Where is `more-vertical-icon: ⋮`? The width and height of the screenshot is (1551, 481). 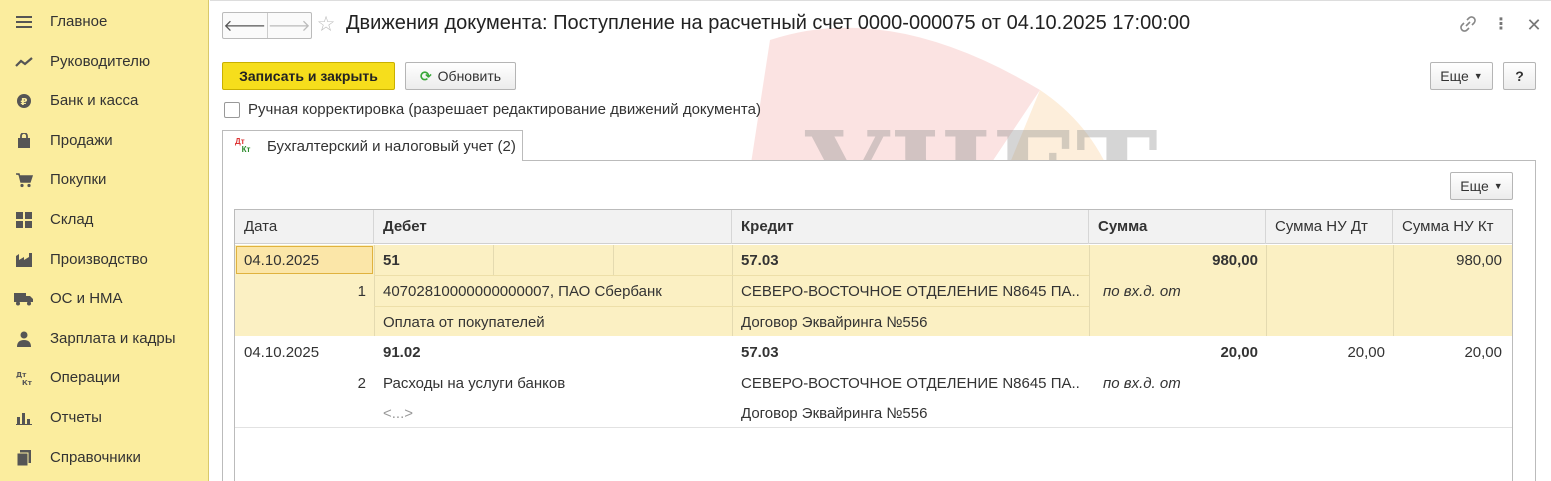
more-vertical-icon: ⋮ is located at coordinates (1501, 25).